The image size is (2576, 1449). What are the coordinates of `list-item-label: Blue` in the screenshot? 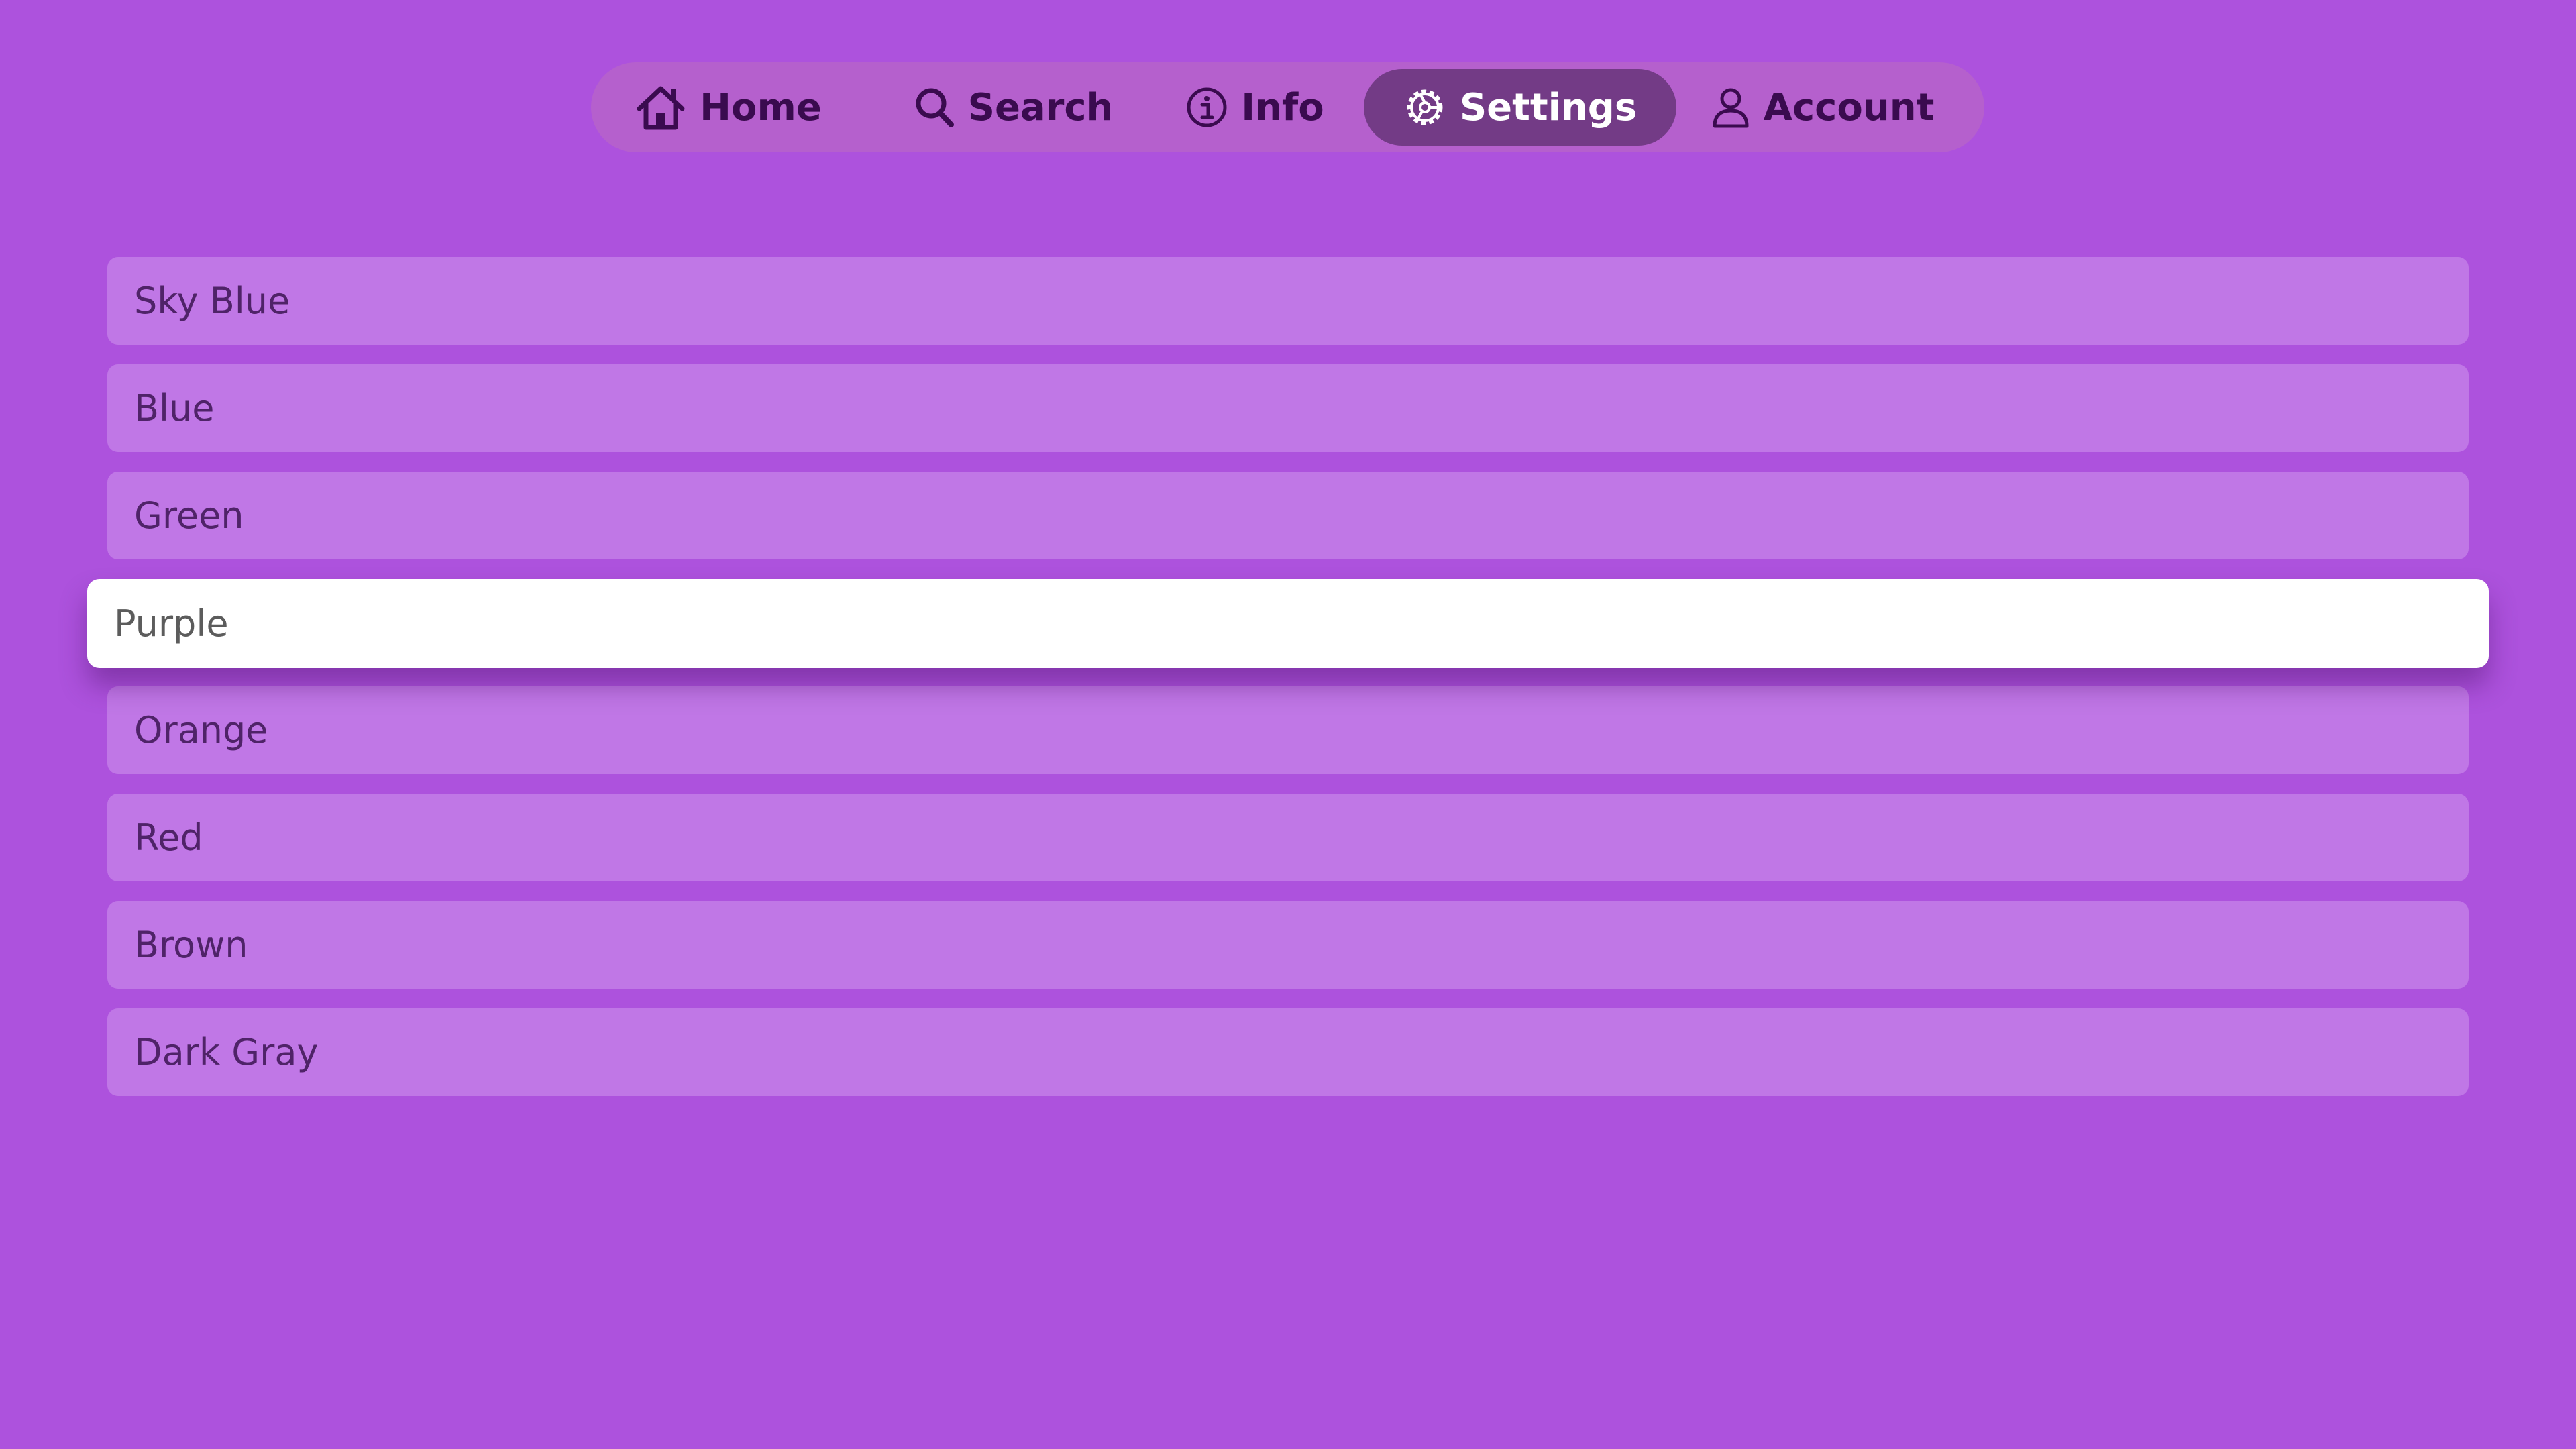 It's located at (174, 408).